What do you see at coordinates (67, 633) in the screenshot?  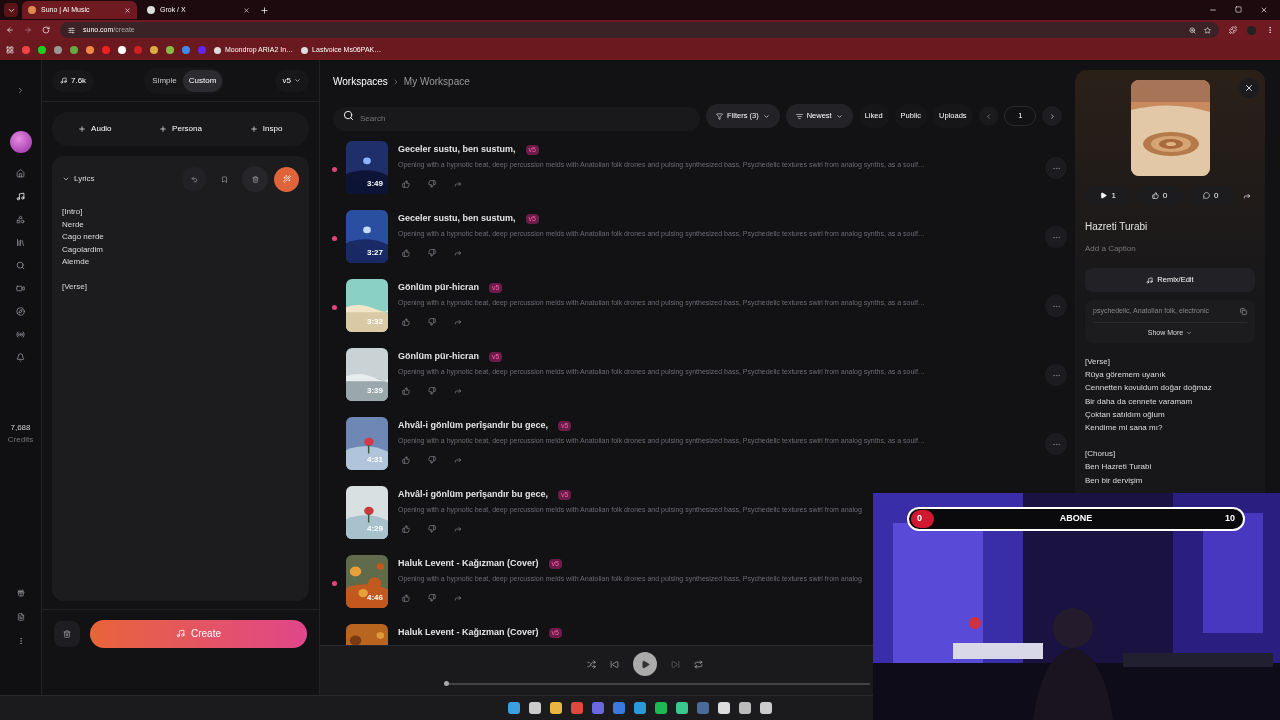 I see `trash-button` at bounding box center [67, 633].